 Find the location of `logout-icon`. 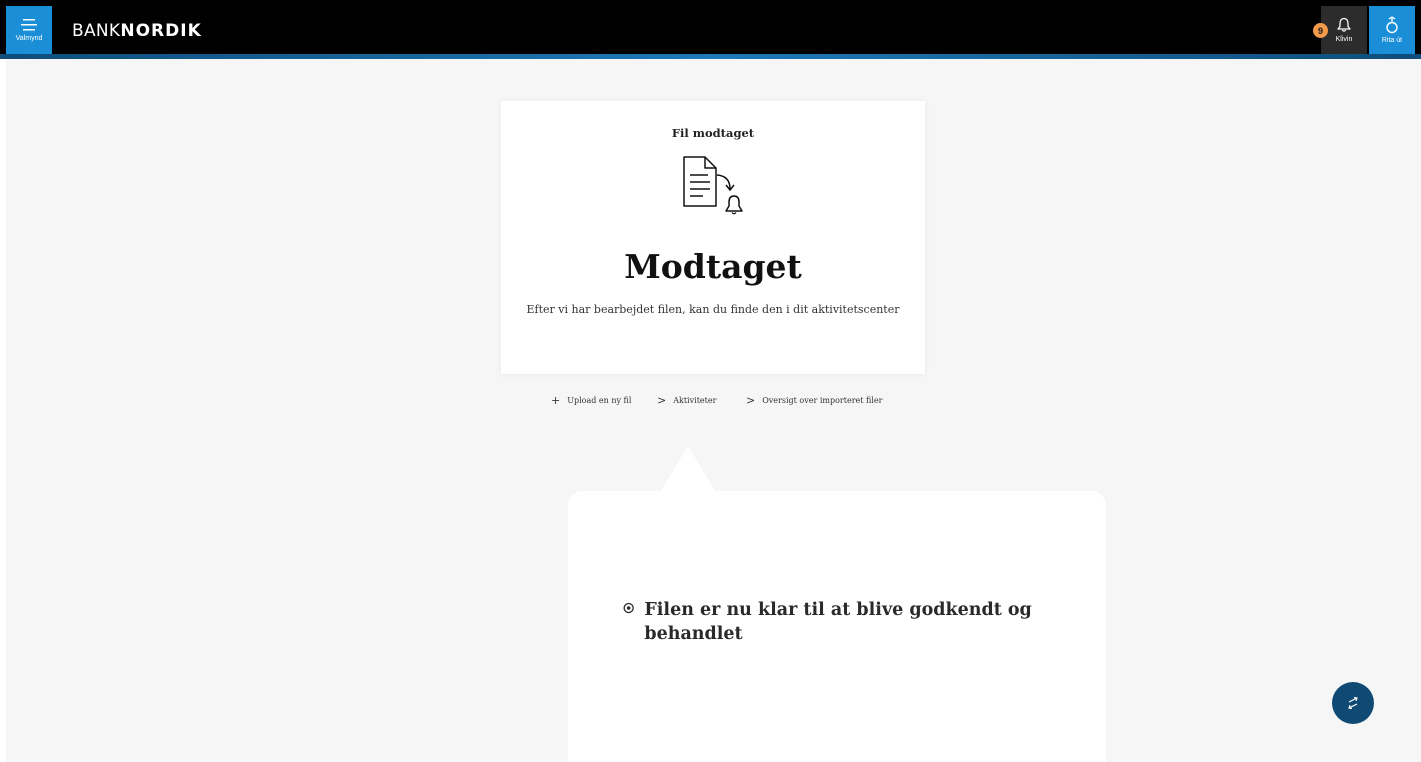

logout-icon is located at coordinates (1392, 25).